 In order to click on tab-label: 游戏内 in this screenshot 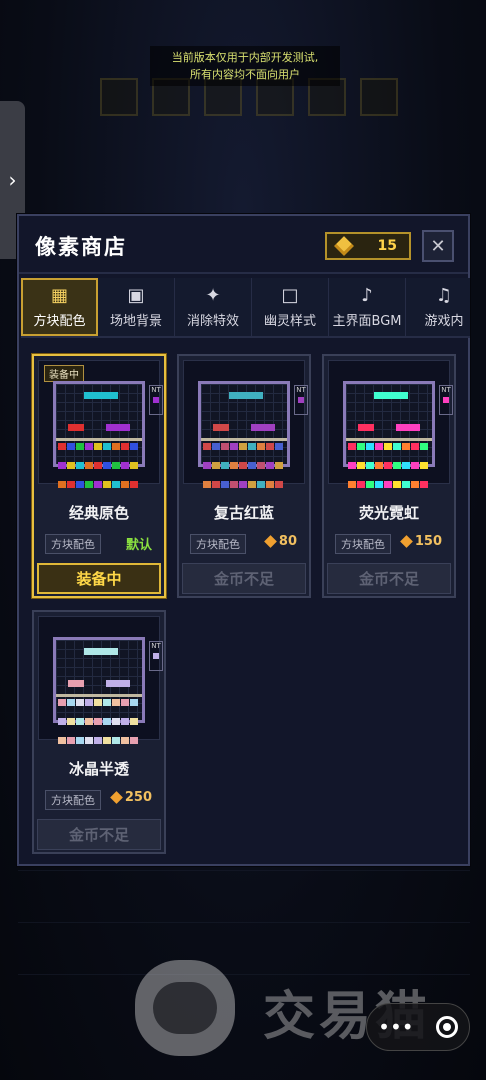, I will do `click(444, 321)`.